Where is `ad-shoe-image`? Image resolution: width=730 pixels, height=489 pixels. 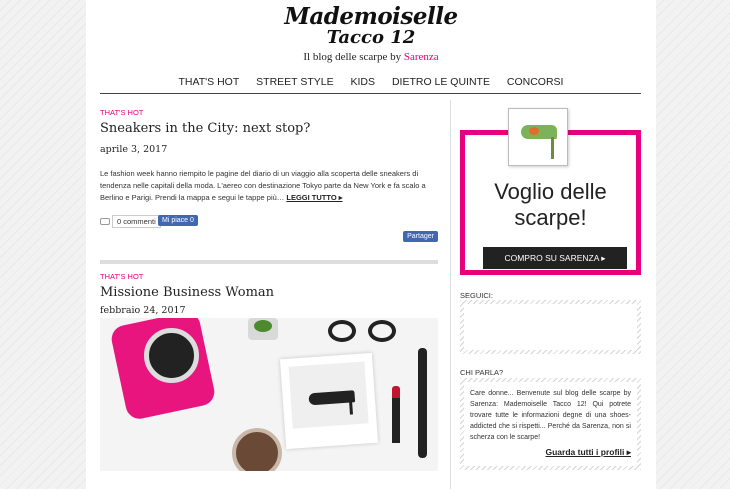
ad-shoe-image is located at coordinates (538, 137).